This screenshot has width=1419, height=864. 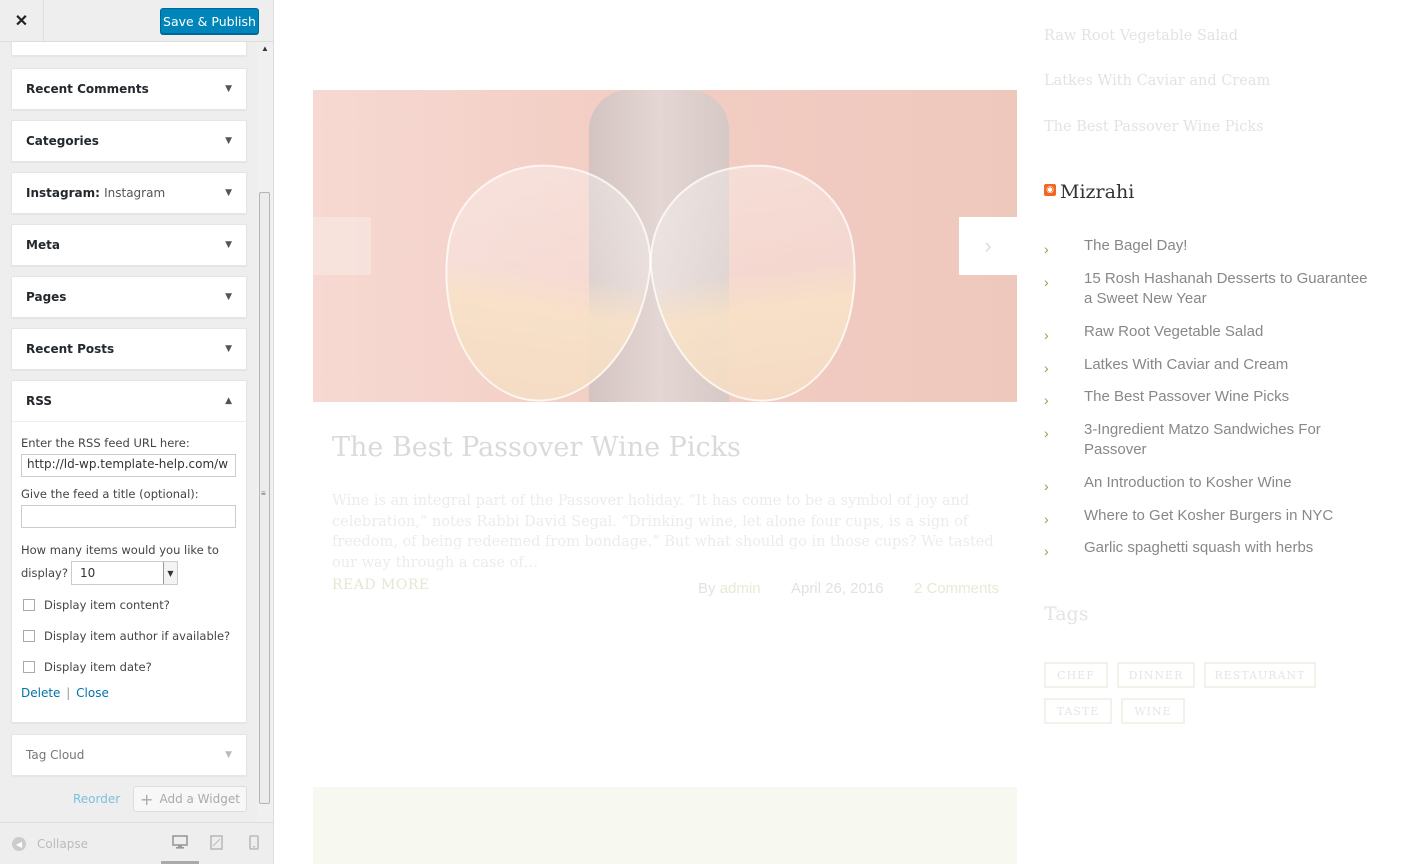 I want to click on desktop-icon, so click(x=180, y=844).